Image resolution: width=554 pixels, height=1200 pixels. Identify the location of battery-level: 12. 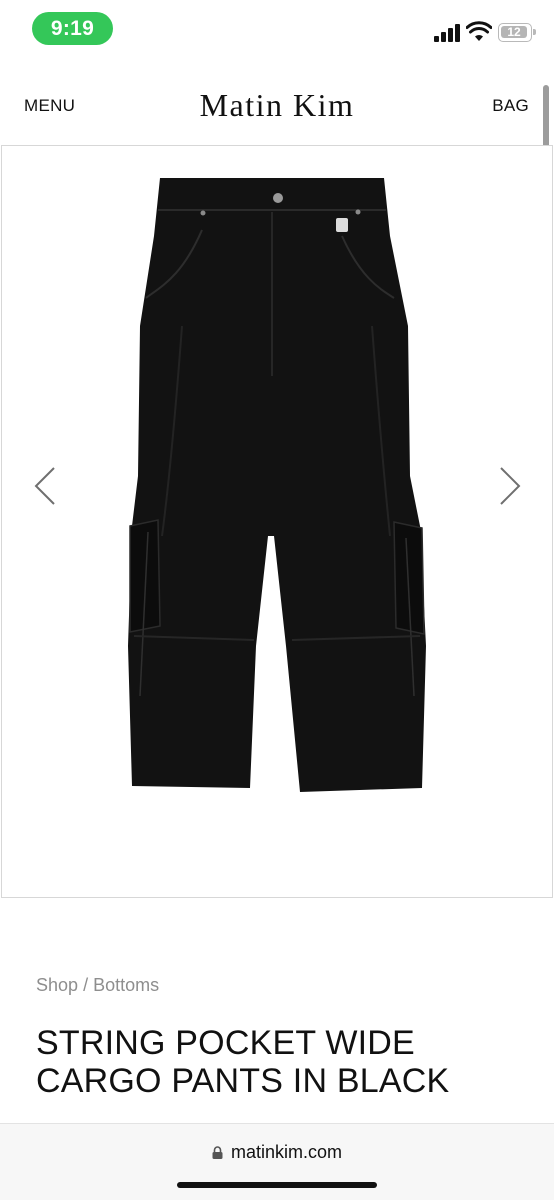
(514, 32).